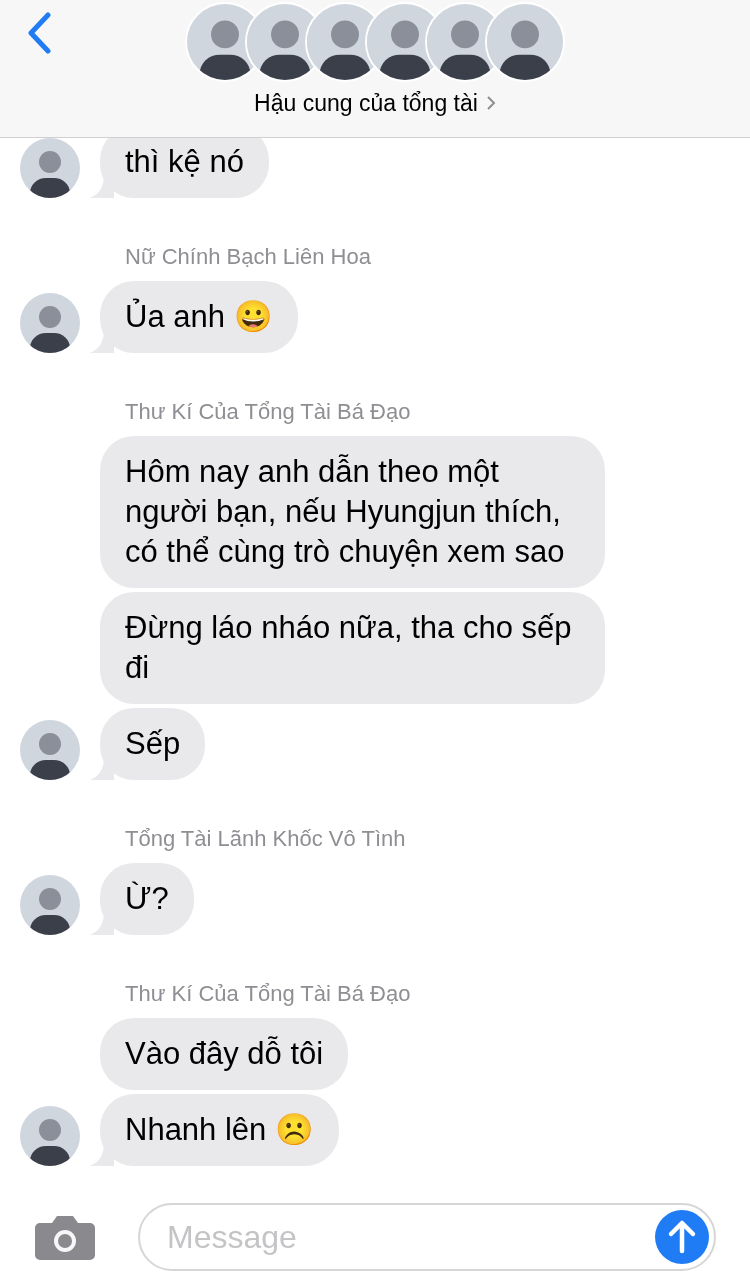  Describe the element at coordinates (352, 648) in the screenshot. I see `message-bubble: Đừng láo nháo nữa, tha cho sếp đi` at that location.